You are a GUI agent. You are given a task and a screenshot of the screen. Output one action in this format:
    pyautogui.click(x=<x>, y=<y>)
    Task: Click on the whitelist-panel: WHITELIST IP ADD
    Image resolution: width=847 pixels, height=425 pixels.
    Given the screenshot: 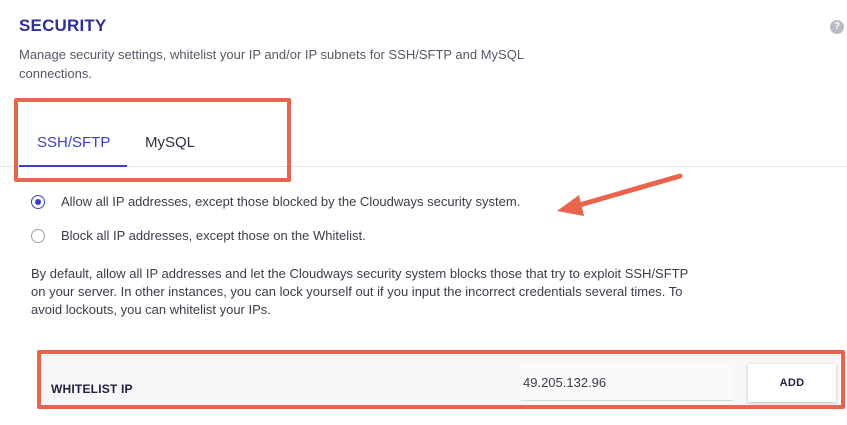 What is the action you would take?
    pyautogui.click(x=440, y=381)
    